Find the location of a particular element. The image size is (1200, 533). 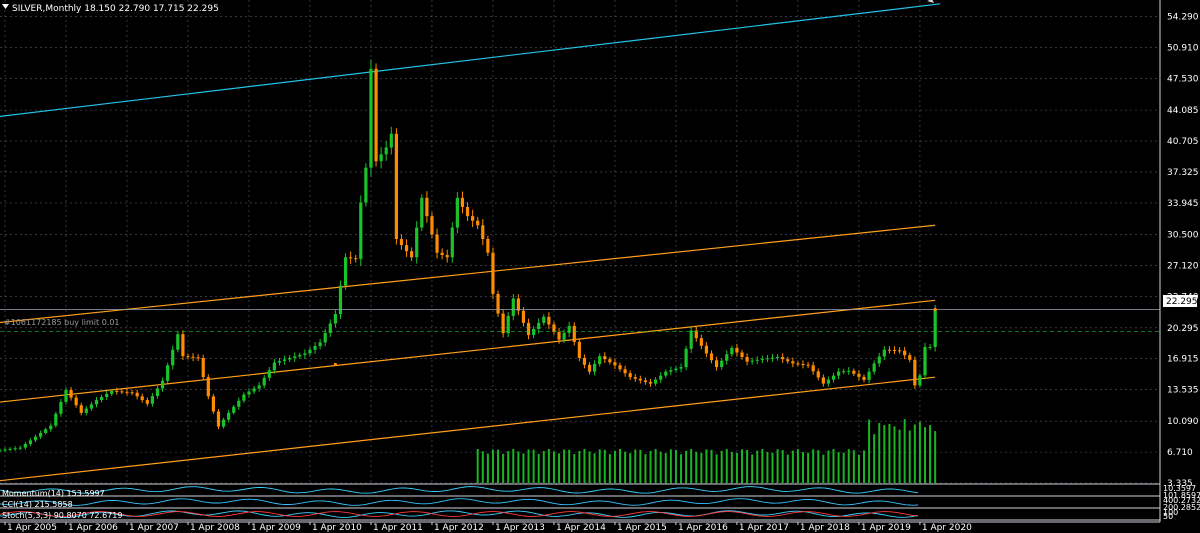

y-tick-label: 6.710 is located at coordinates (1180, 453).